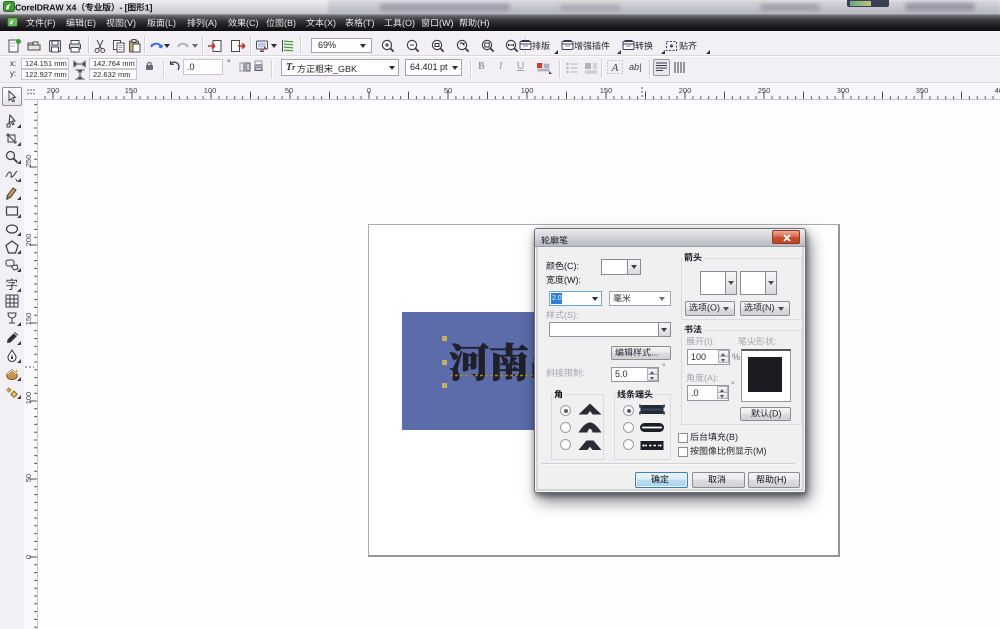 Image resolution: width=1000 pixels, height=629 pixels. I want to click on svg-text: 300, so click(843, 90).